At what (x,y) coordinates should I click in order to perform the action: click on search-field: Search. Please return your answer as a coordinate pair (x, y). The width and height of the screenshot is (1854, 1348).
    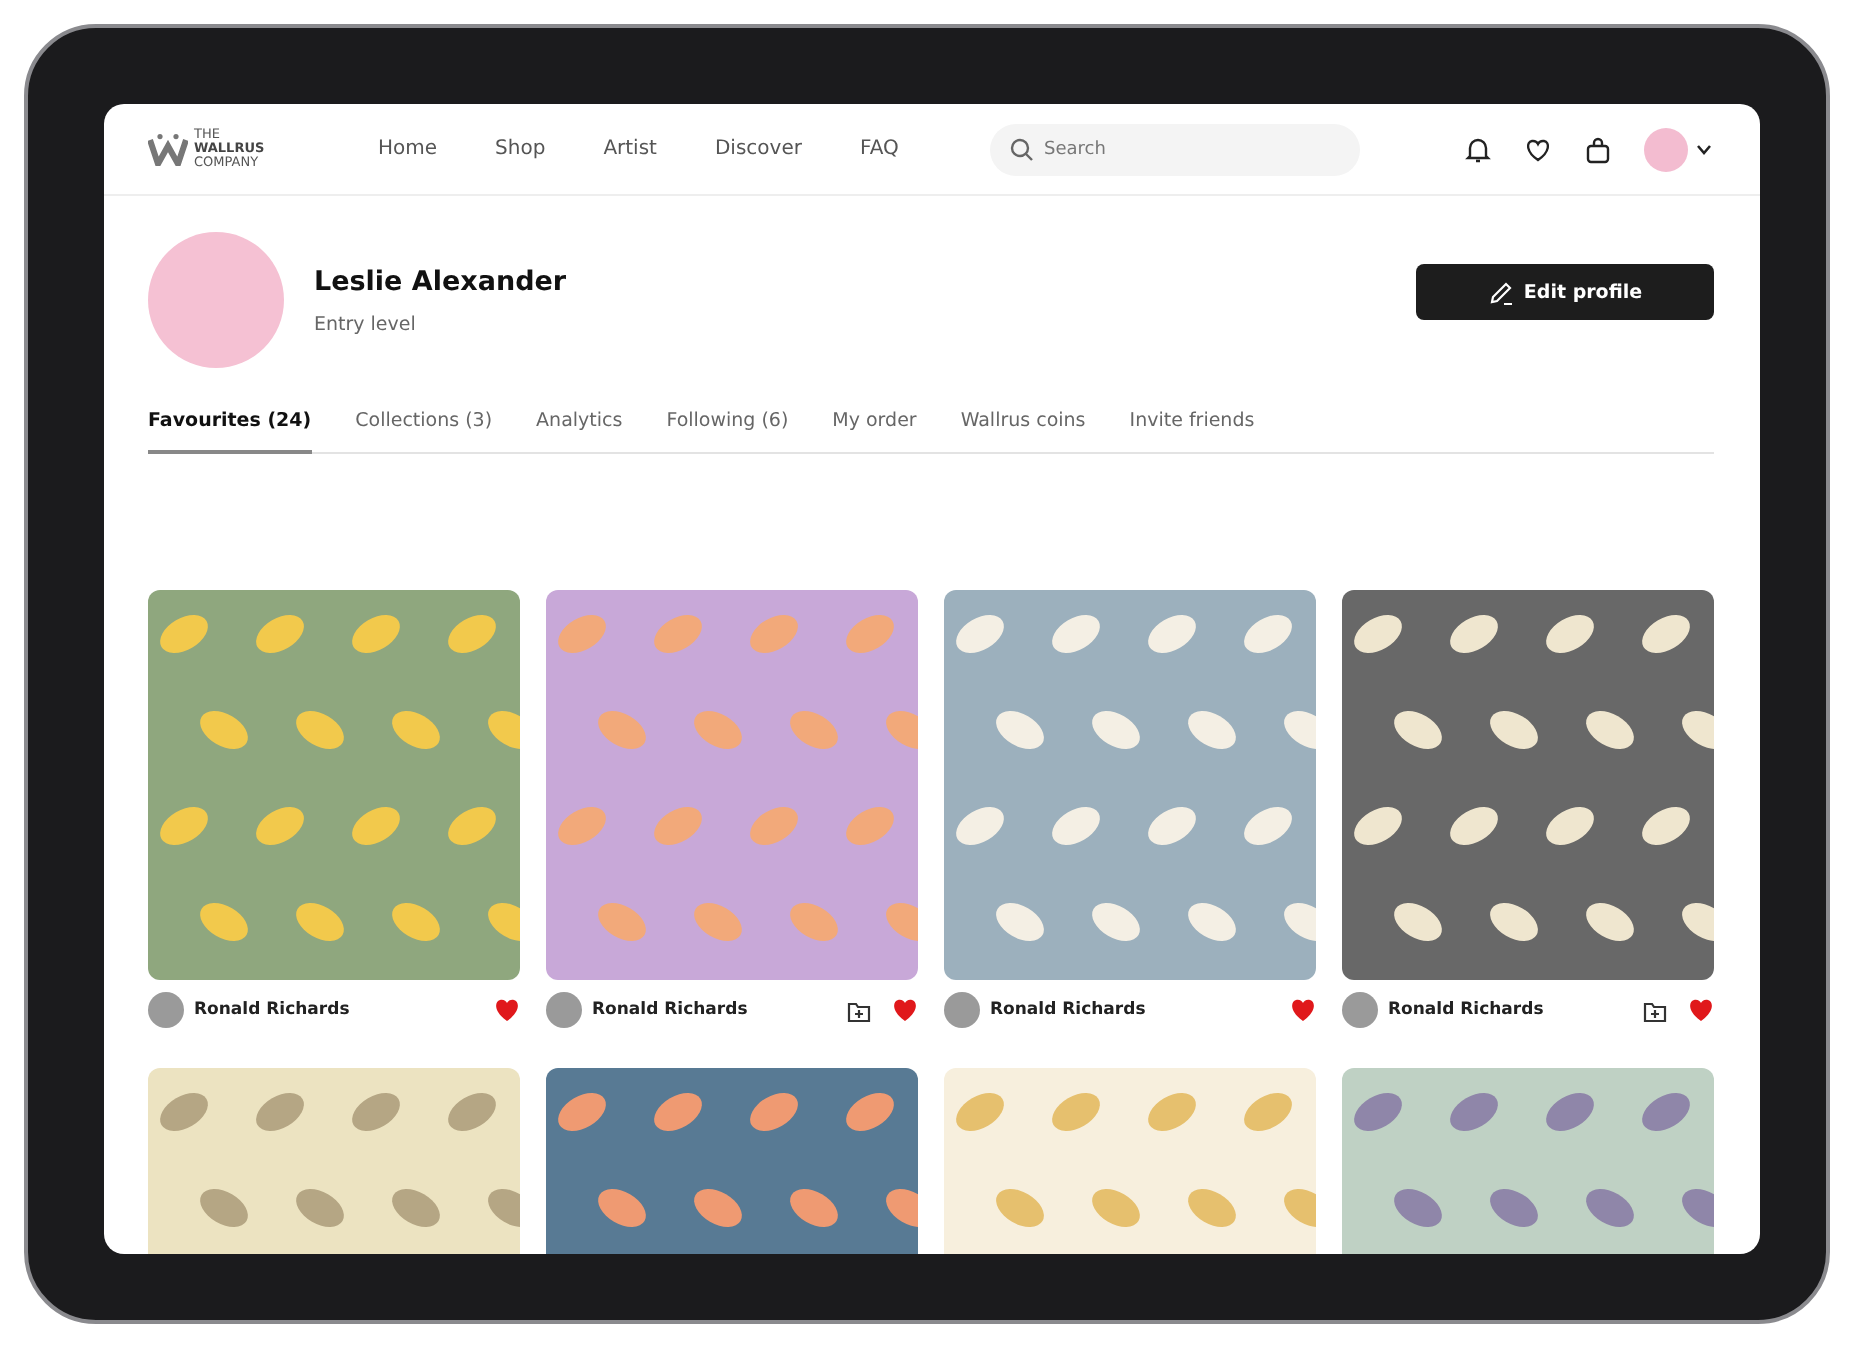
    Looking at the image, I should click on (1175, 149).